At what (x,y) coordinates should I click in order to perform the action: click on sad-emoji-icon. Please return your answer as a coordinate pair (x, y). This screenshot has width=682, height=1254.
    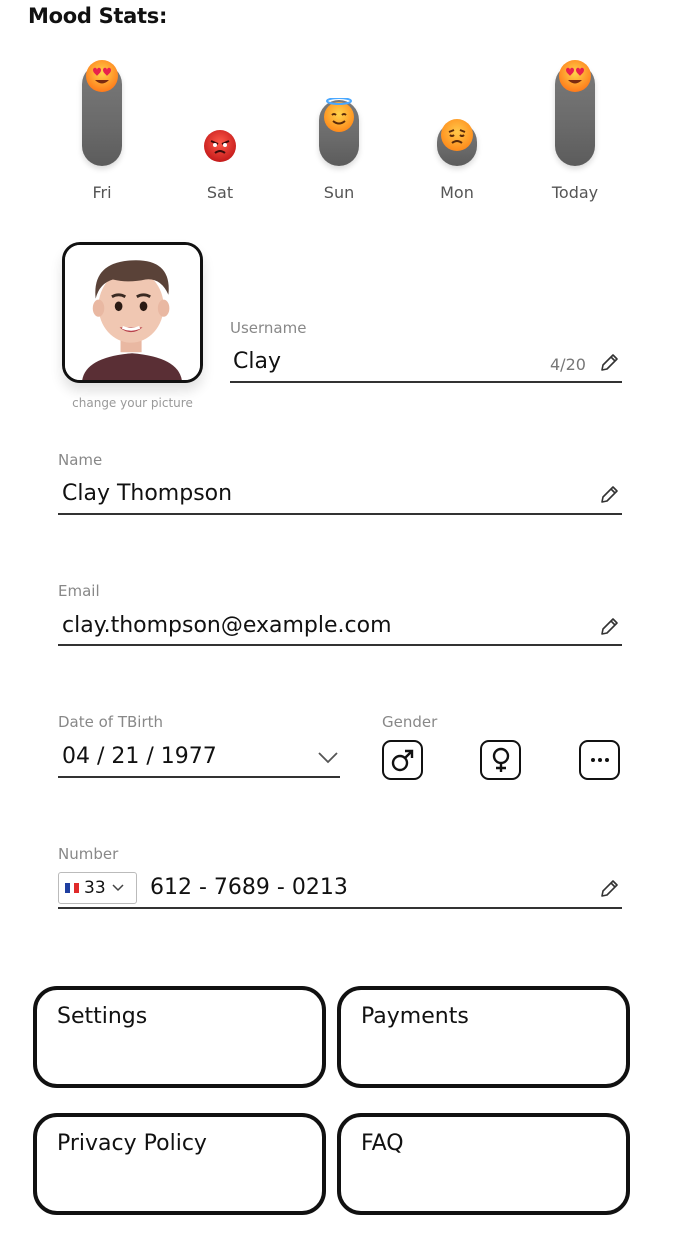
    Looking at the image, I should click on (457, 135).